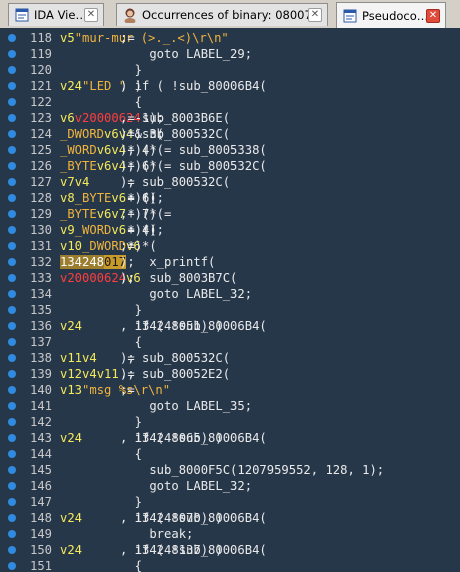 The width and height of the screenshot is (460, 572). What do you see at coordinates (171, 518) in the screenshot?
I see `code-token: , 134248070) )` at bounding box center [171, 518].